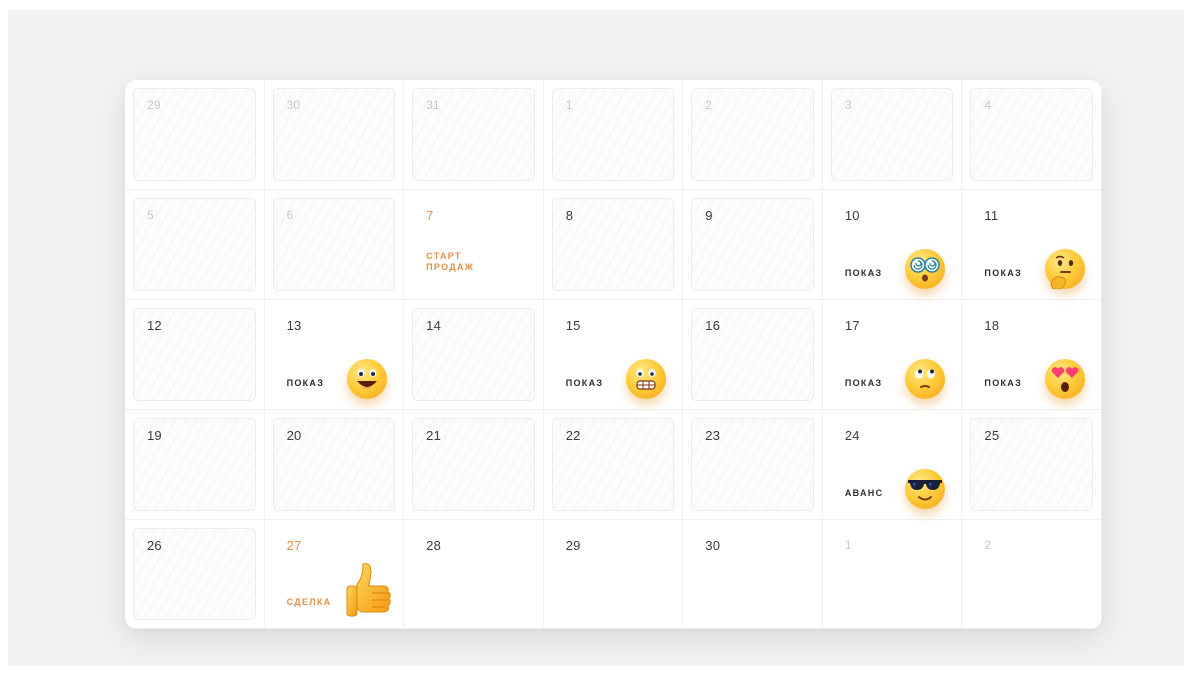 The image size is (1192, 674). I want to click on day-number: 31, so click(433, 105).